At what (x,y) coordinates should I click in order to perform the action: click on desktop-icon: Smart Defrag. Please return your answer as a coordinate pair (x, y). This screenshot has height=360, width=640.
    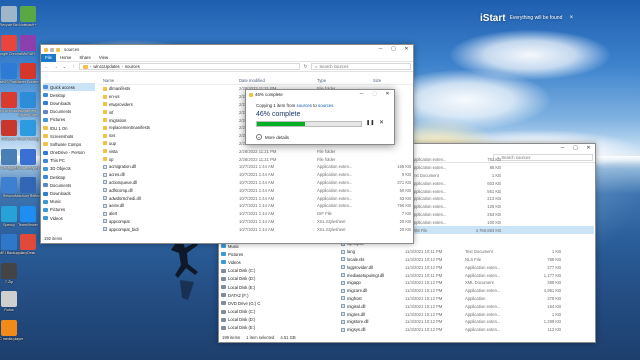
    Looking at the image, I should click on (28, 130).